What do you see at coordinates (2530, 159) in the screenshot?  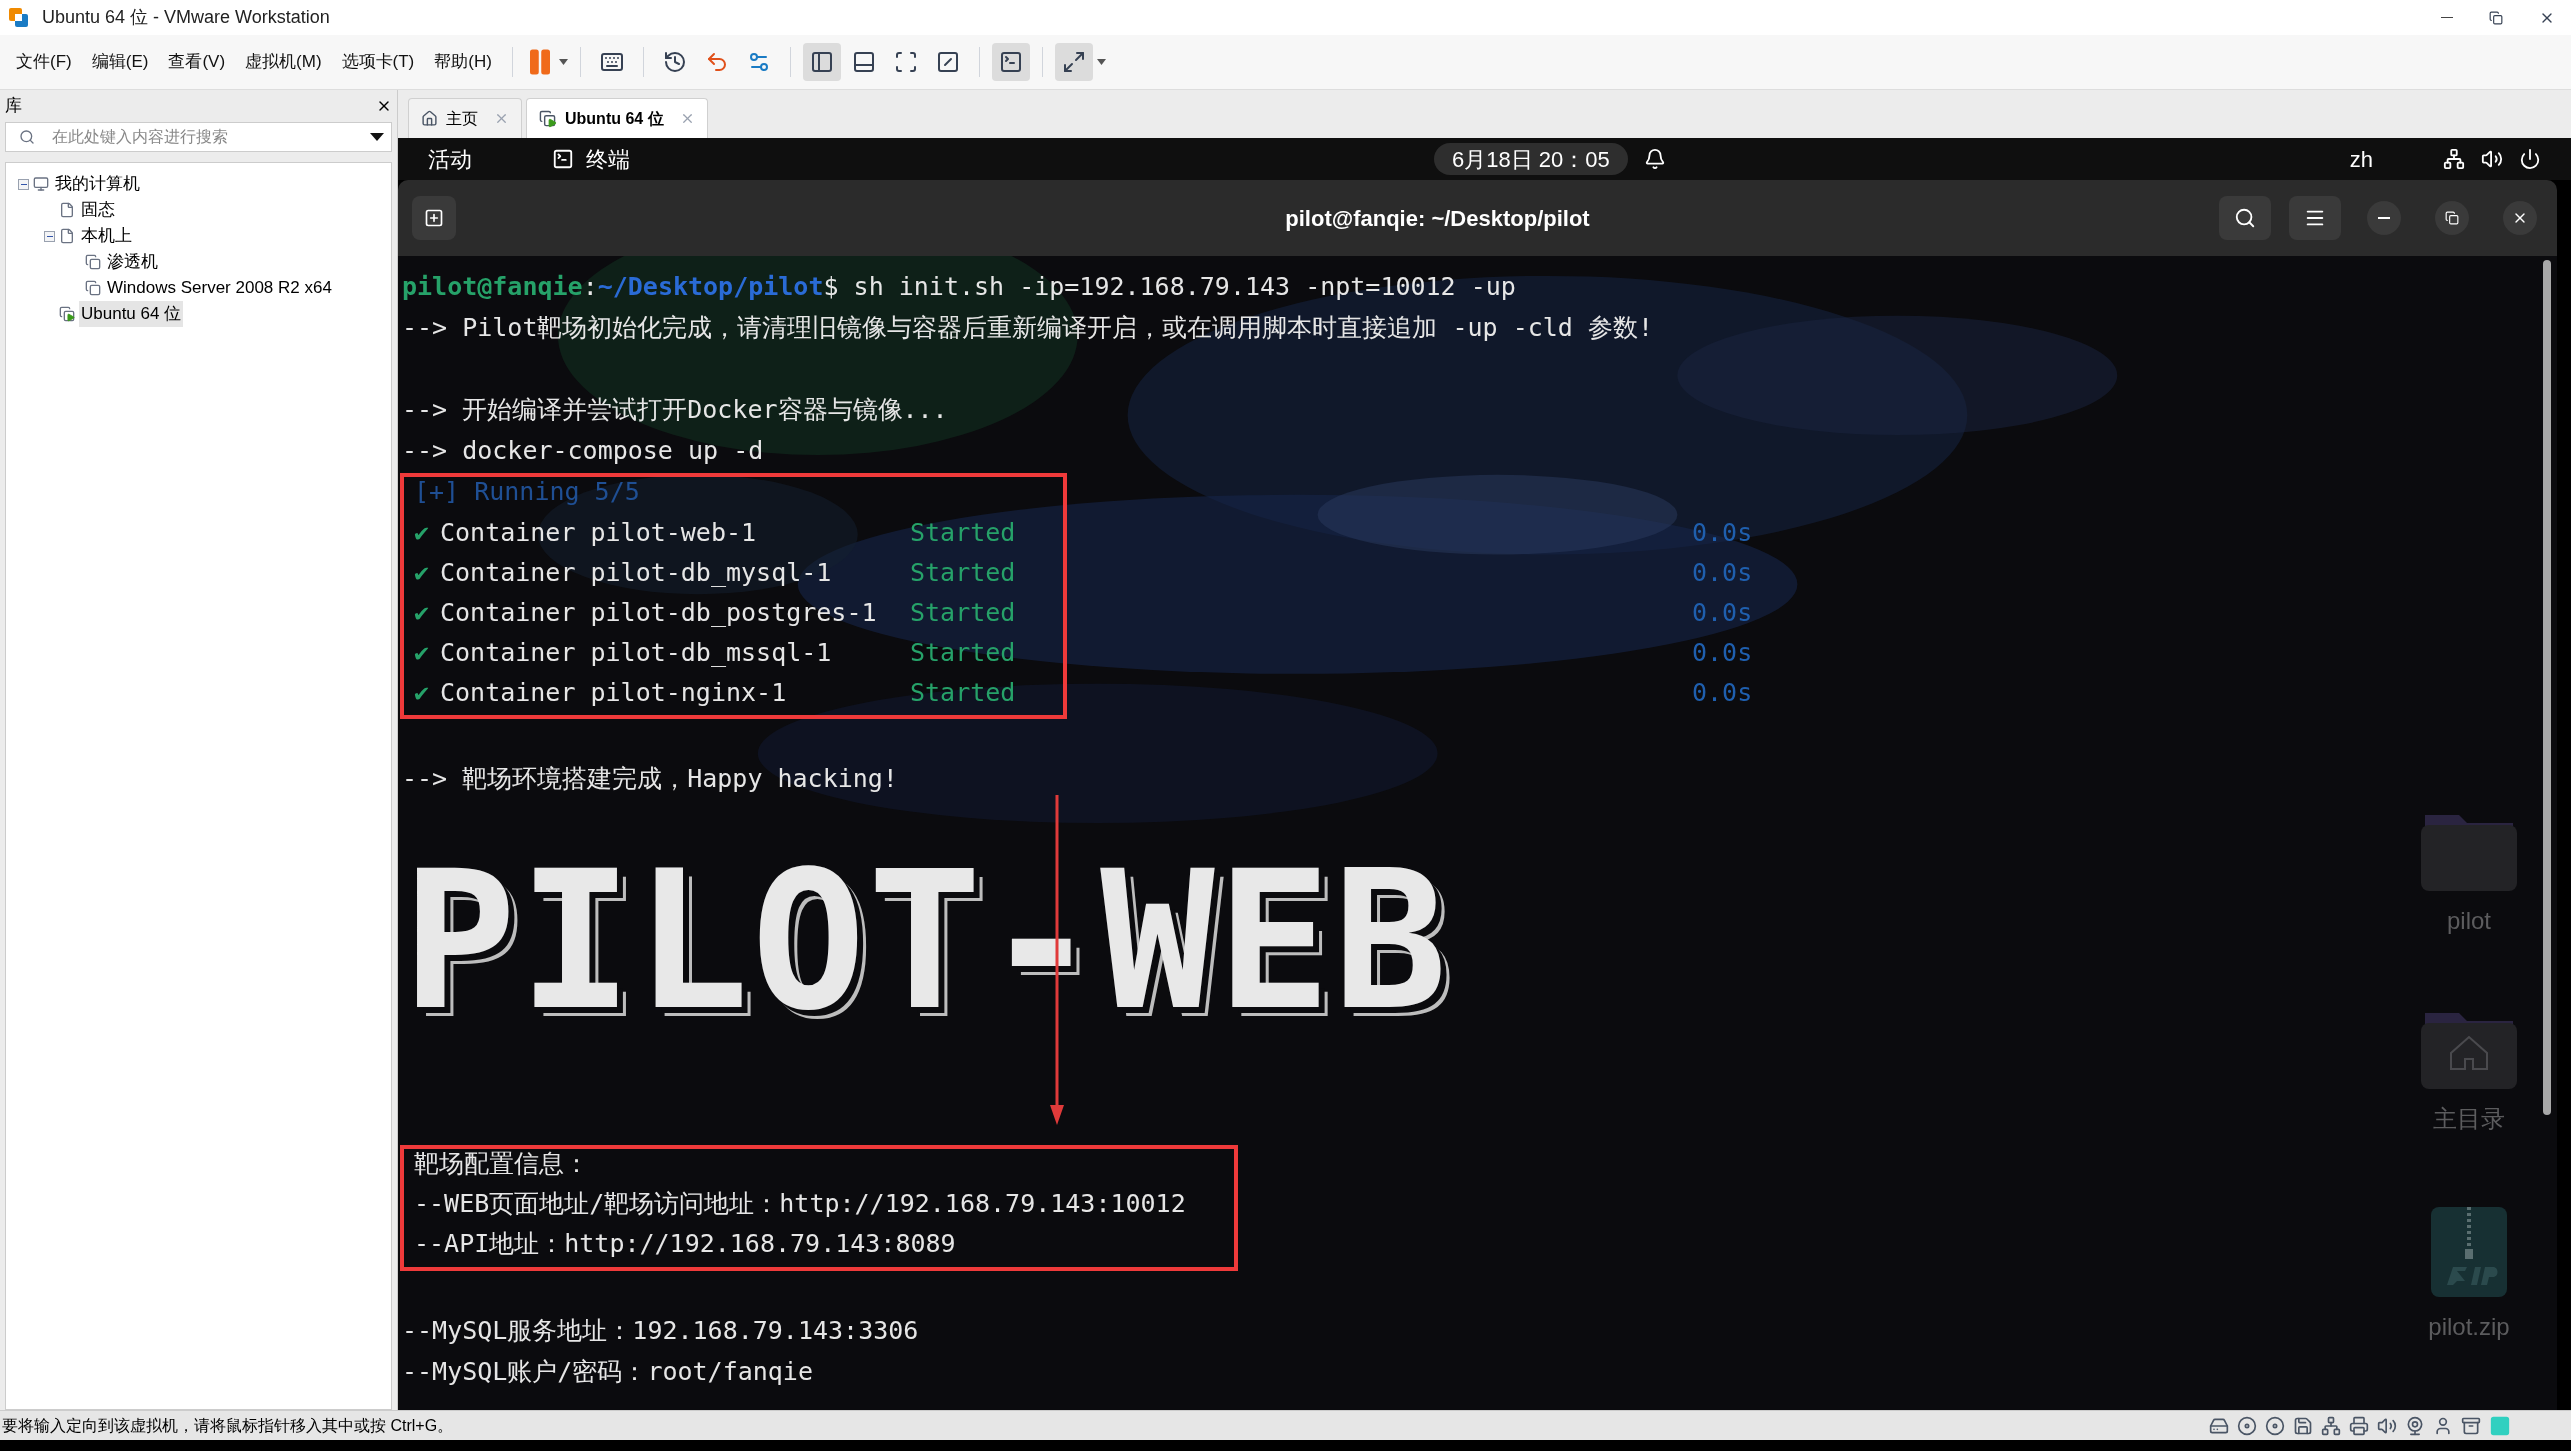 I see `power-icon` at bounding box center [2530, 159].